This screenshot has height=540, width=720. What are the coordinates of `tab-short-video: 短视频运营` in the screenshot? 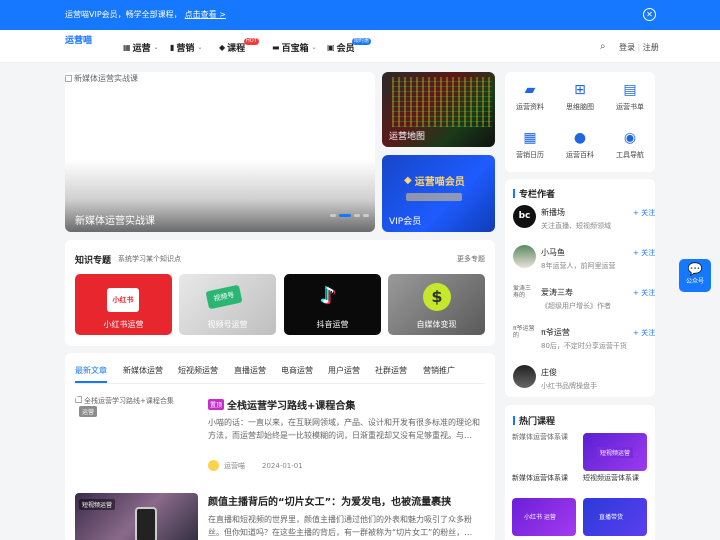 It's located at (198, 370).